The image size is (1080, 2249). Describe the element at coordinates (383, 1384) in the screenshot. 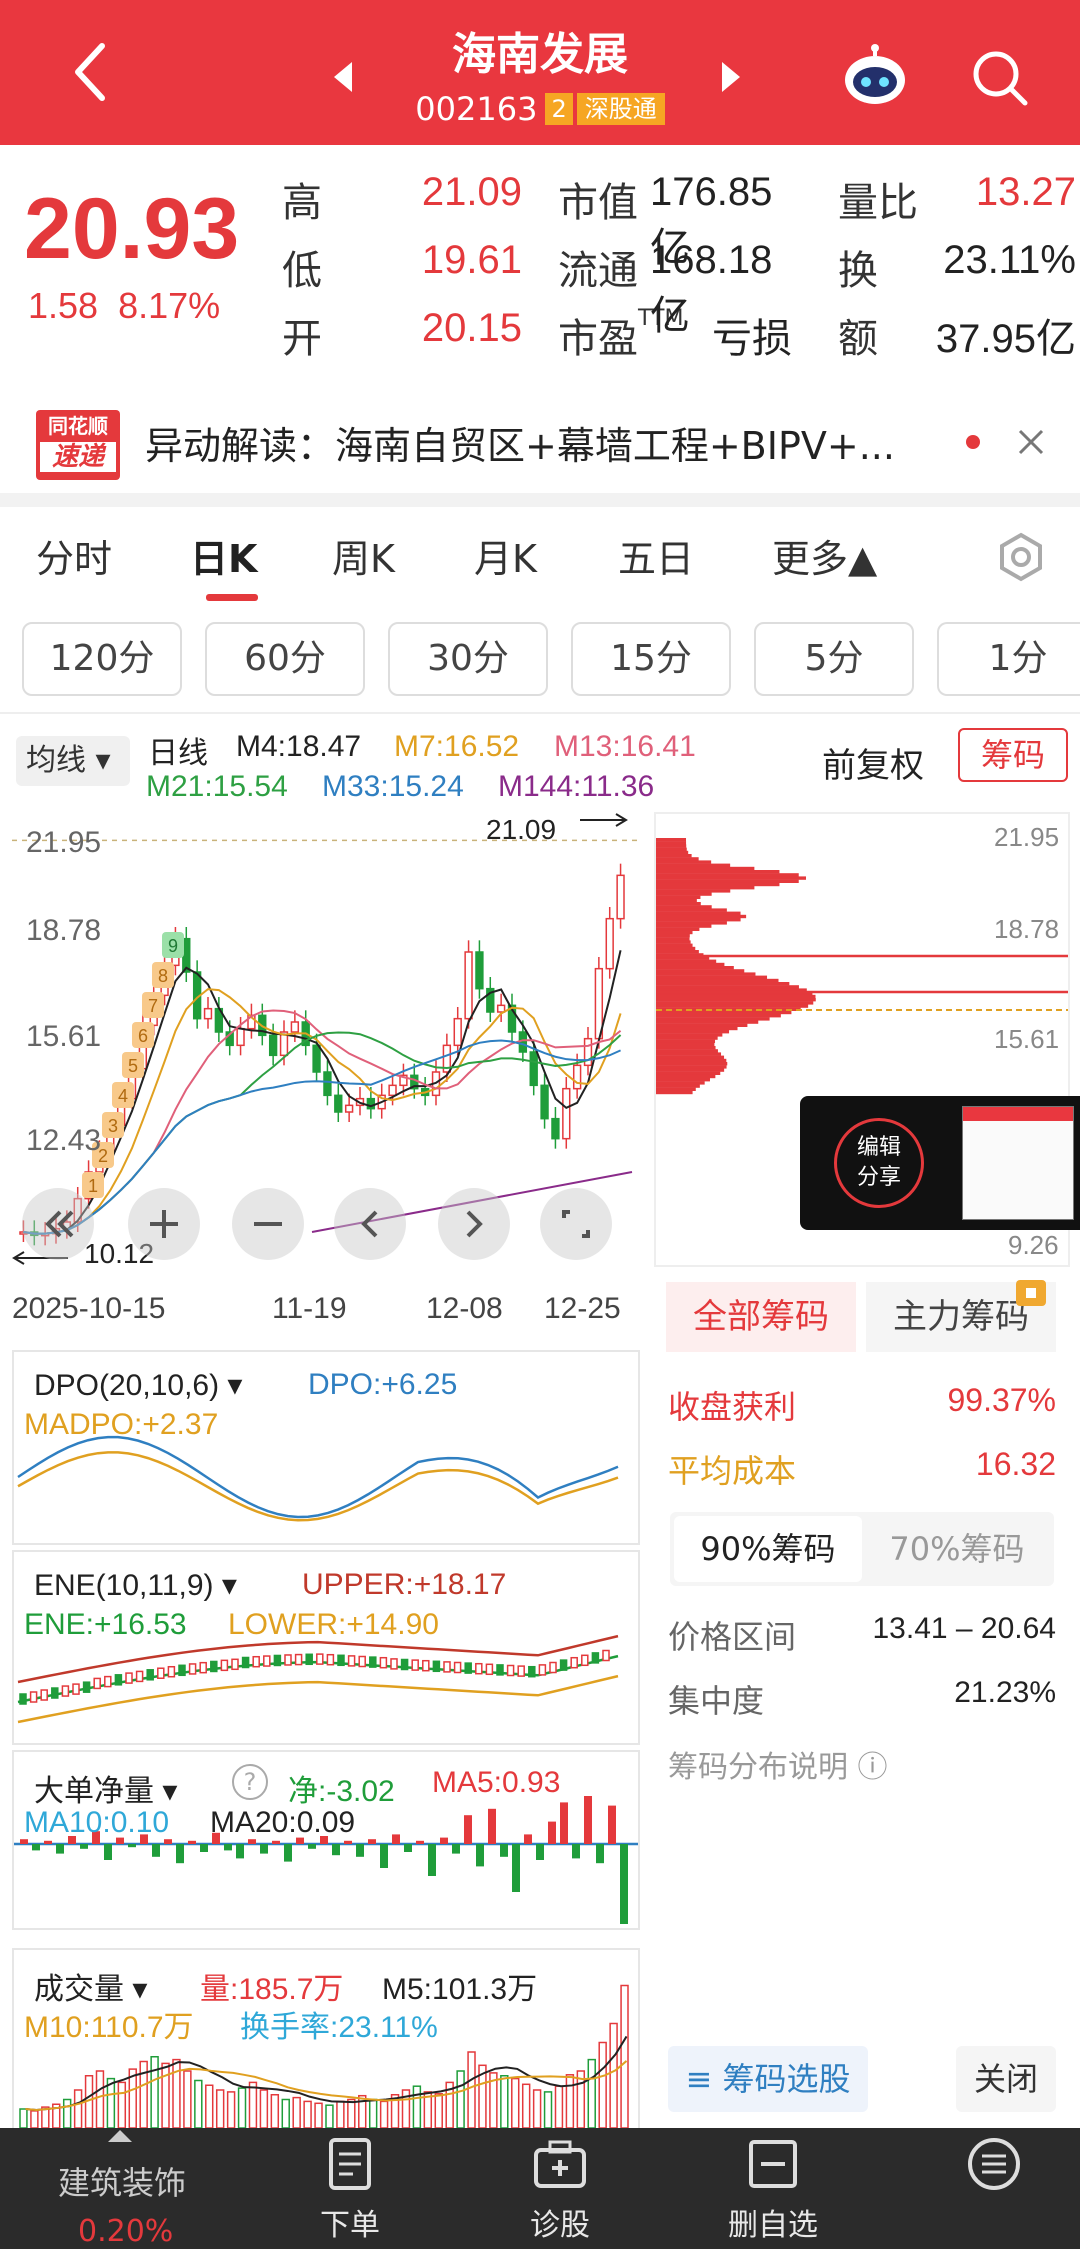

I see `dpo-value: DPO:+6.25` at that location.